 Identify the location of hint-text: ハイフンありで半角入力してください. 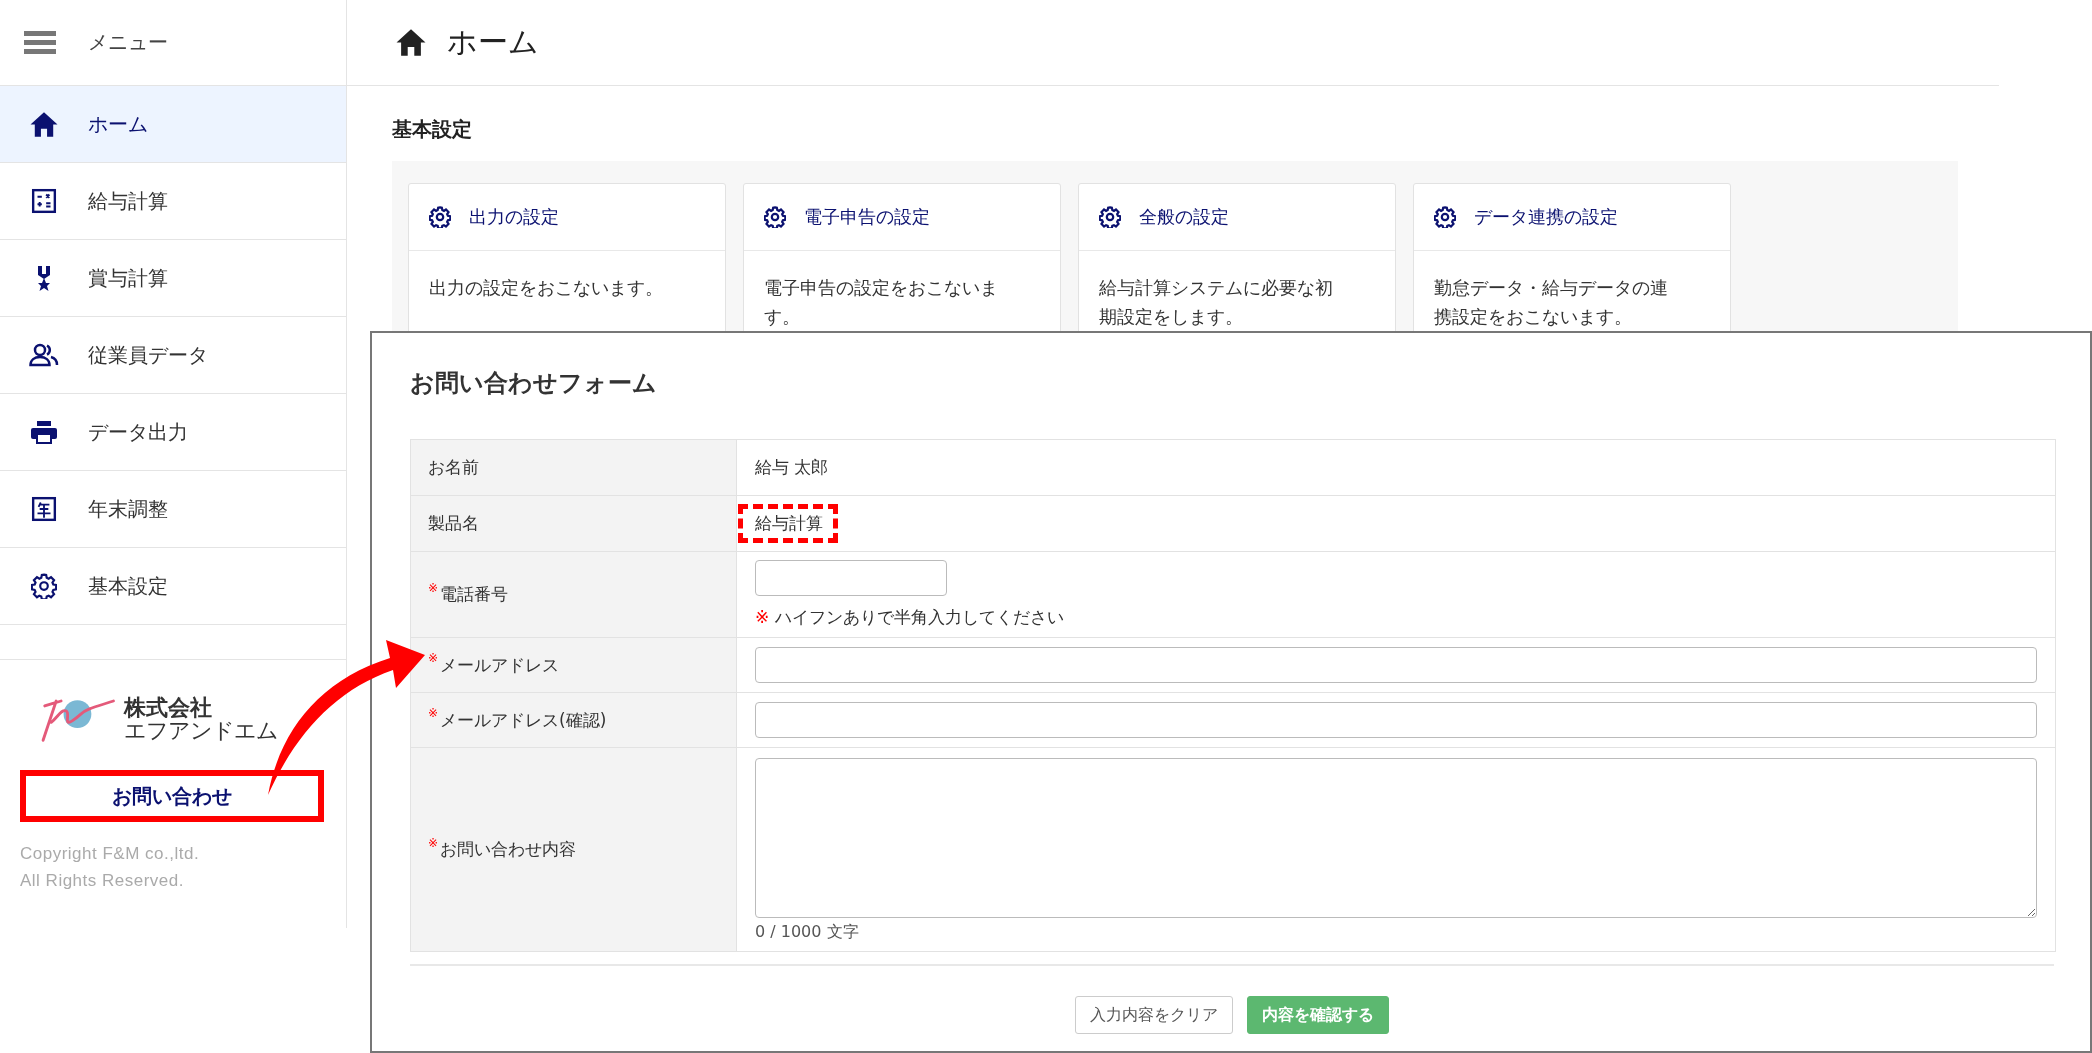
(919, 617).